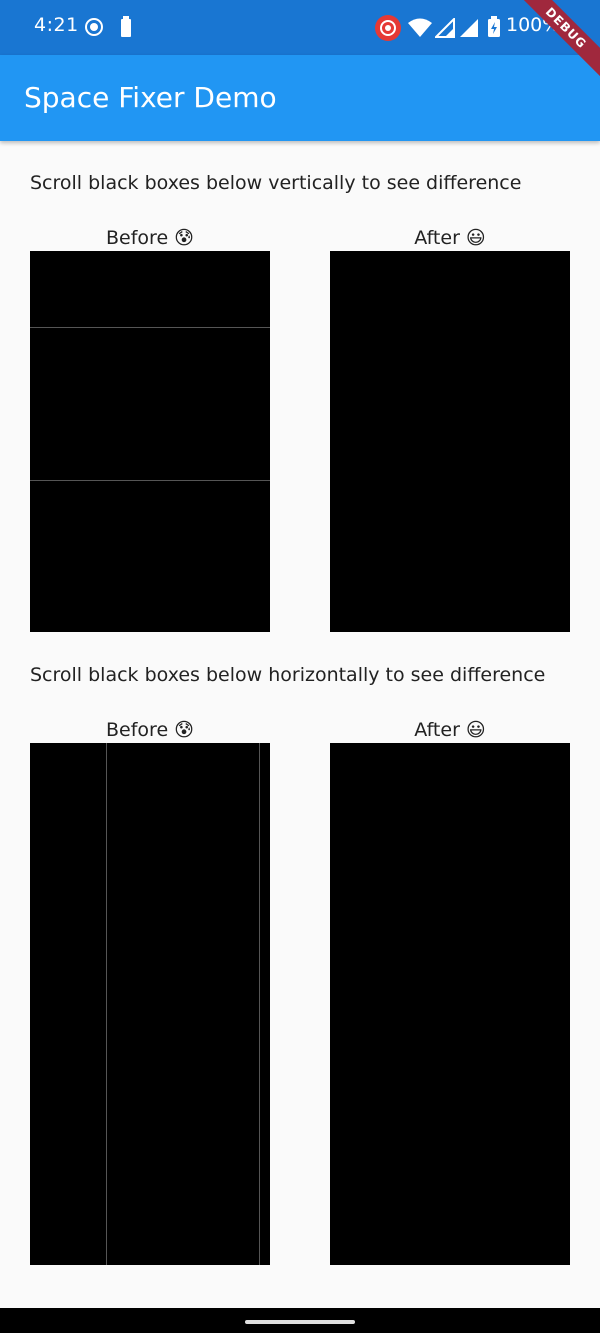 Image resolution: width=600 pixels, height=1333 pixels. I want to click on navigation-bar, so click(300, 1320).